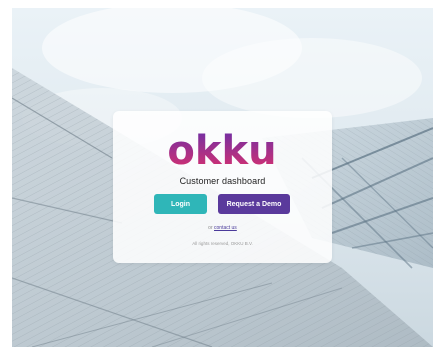  Describe the element at coordinates (254, 204) in the screenshot. I see `request-demo-button: Request a Demo` at that location.